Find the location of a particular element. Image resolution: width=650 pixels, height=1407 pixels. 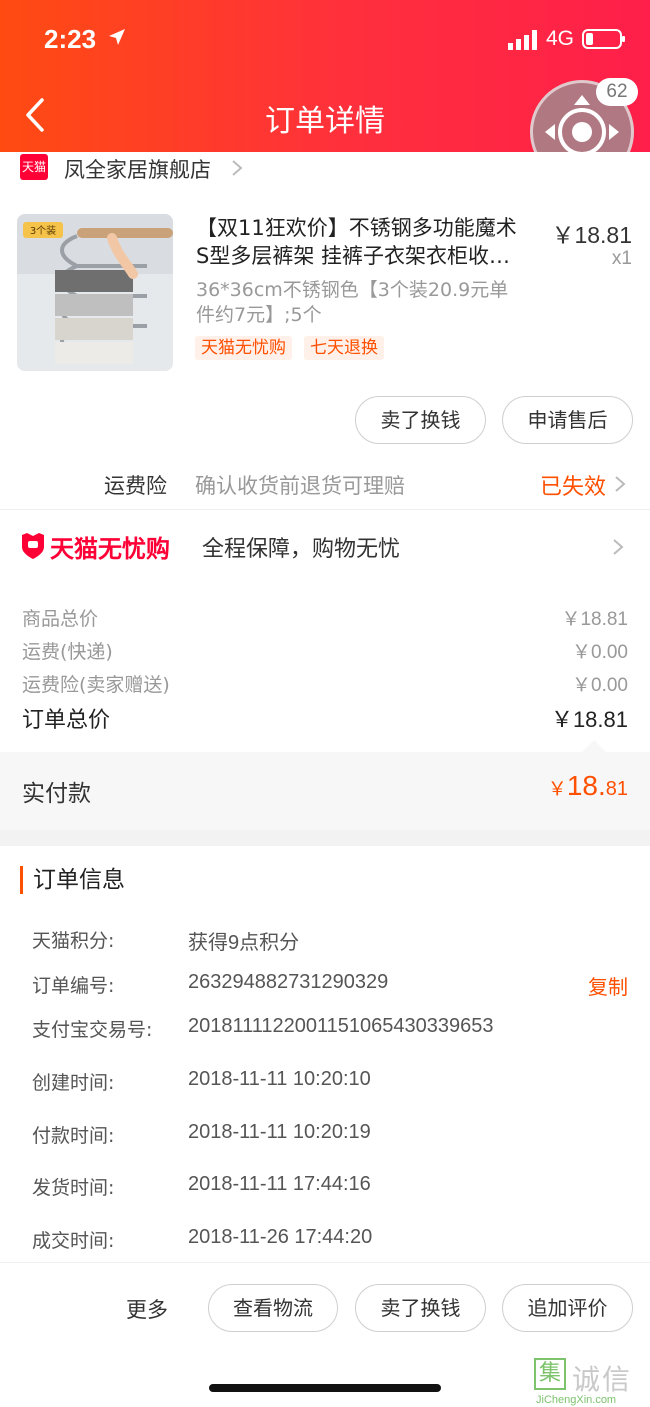

order-total-label: 订单总价 is located at coordinates (66, 720).